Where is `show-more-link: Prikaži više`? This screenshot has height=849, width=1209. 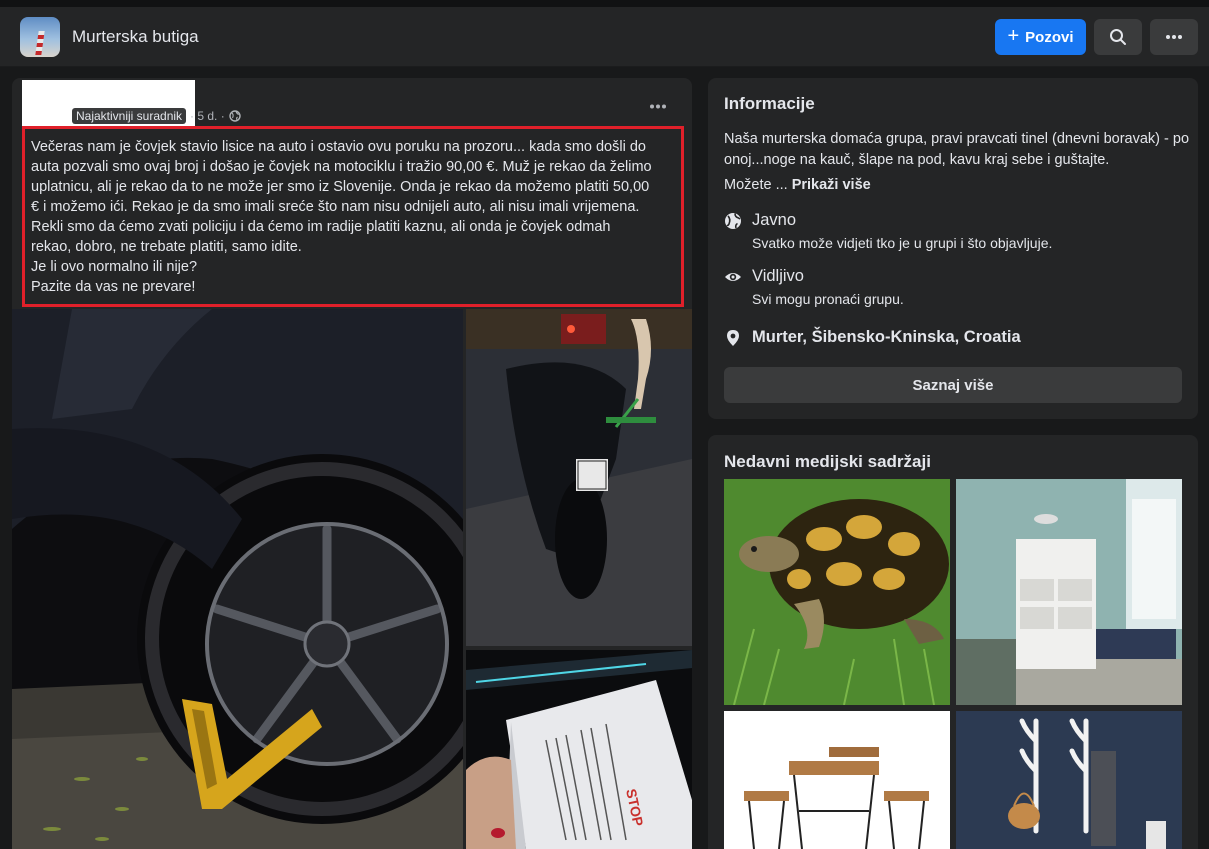 show-more-link: Prikaži više is located at coordinates (831, 185).